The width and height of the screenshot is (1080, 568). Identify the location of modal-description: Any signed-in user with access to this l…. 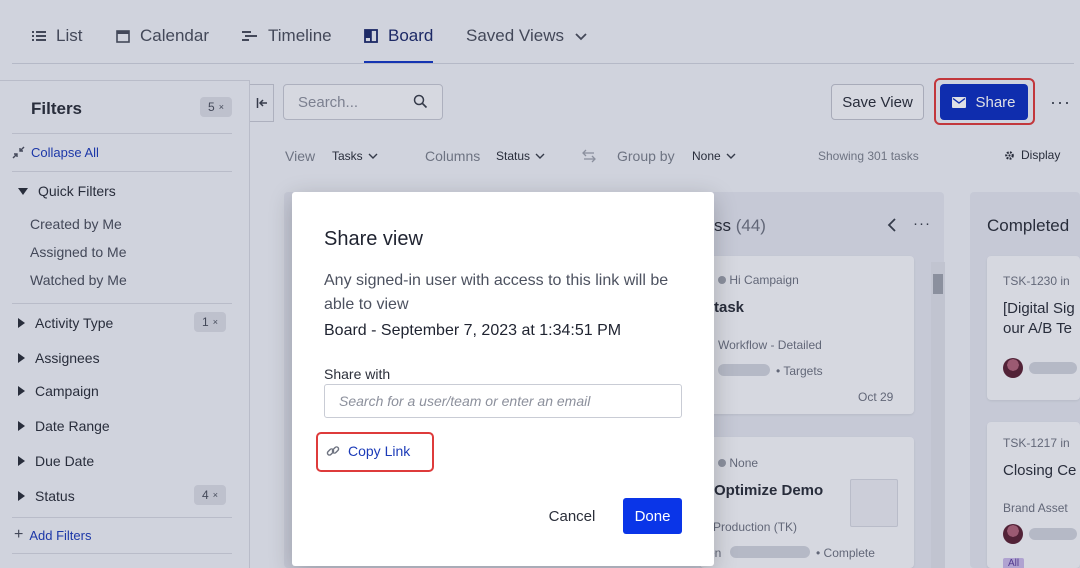
(496, 292).